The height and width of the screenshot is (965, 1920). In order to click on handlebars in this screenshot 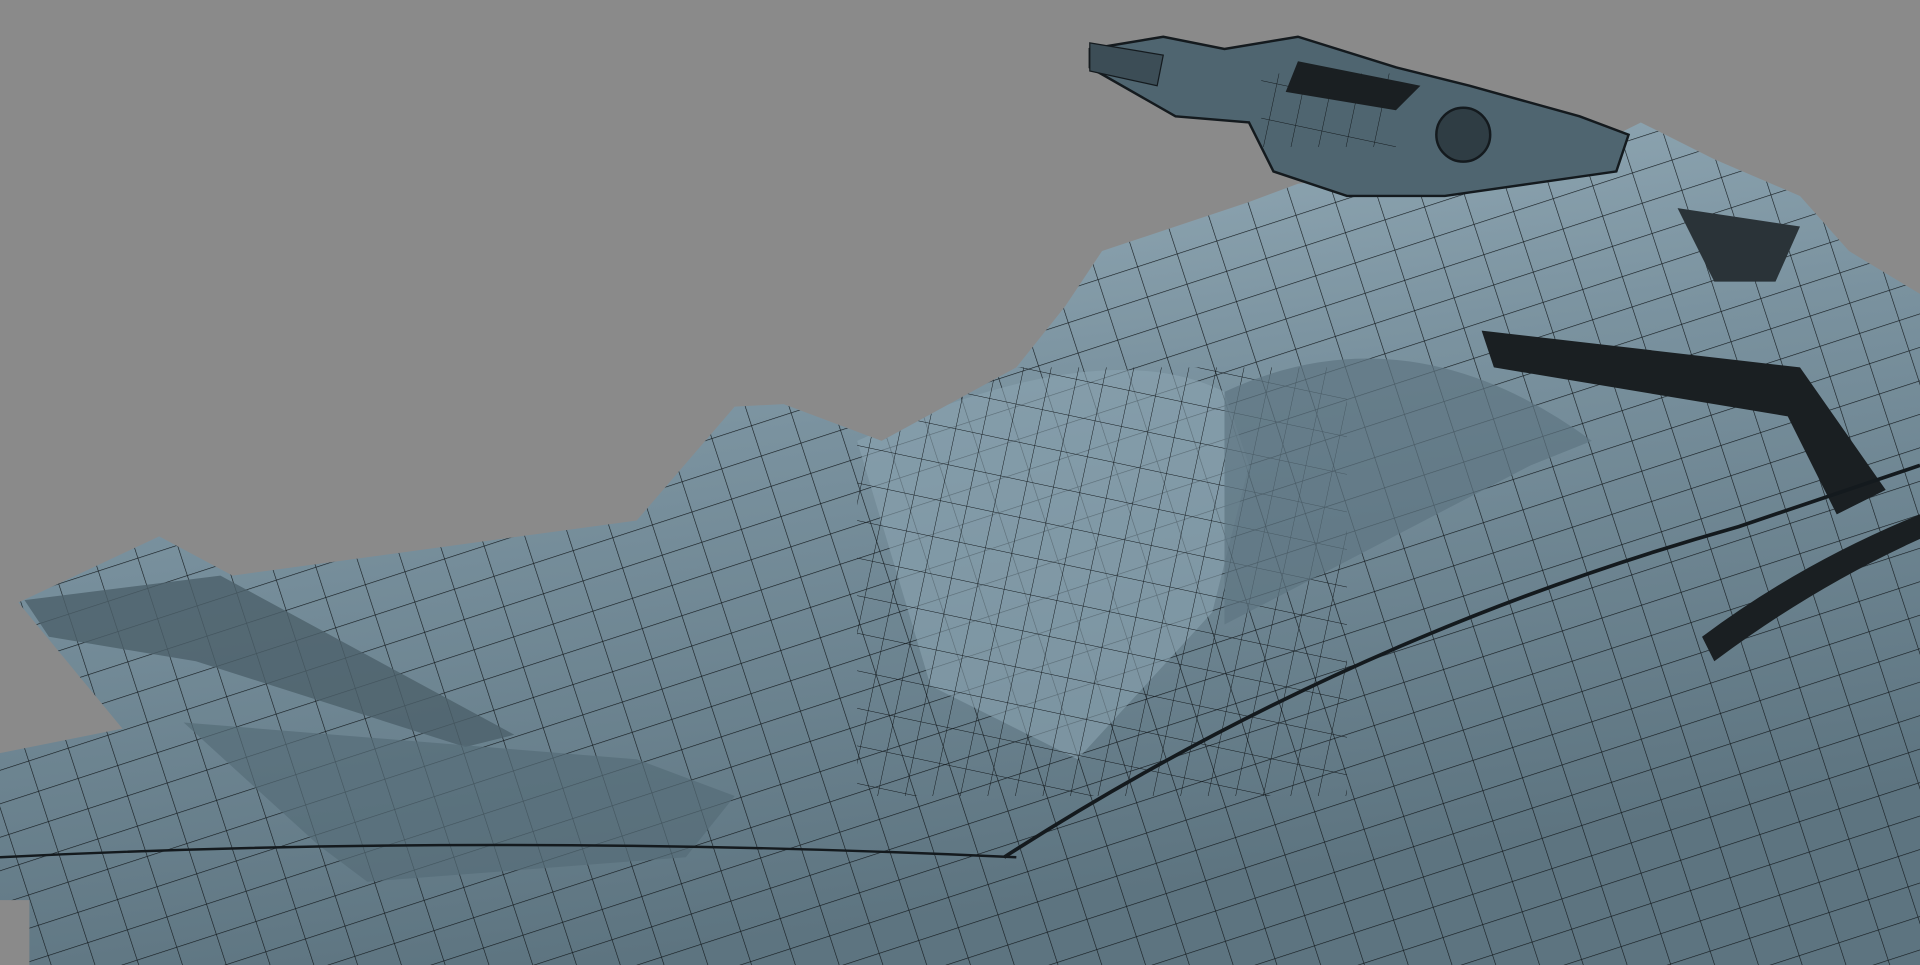, I will do `click(1359, 116)`.